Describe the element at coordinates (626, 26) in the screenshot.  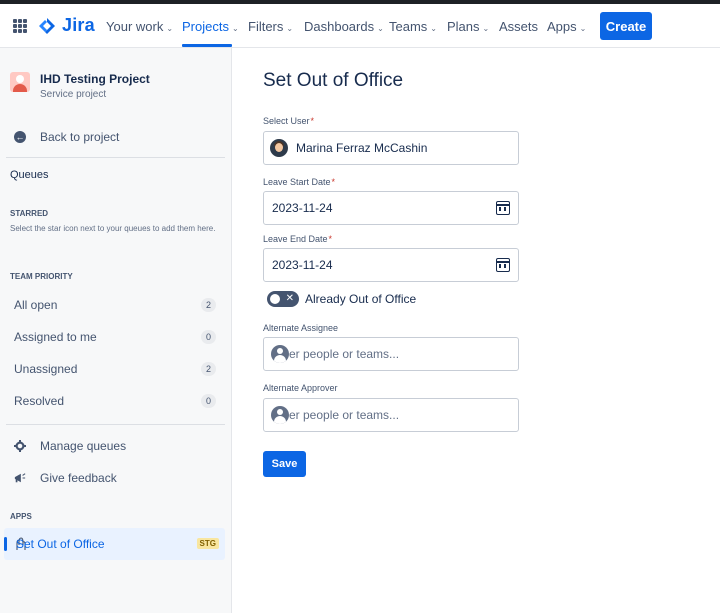
I see `create-button: Create` at that location.